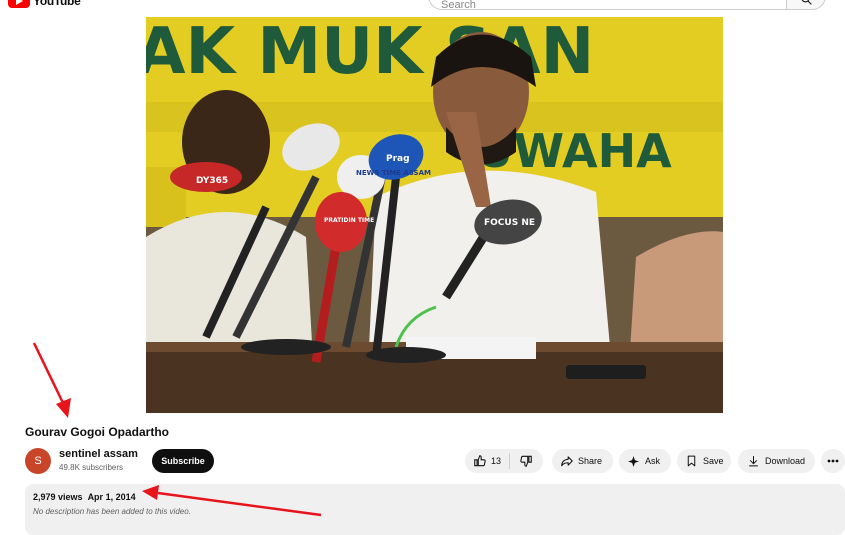 Image resolution: width=845 pixels, height=535 pixels. I want to click on upload-date: Apr 1, 2014, so click(111, 497).